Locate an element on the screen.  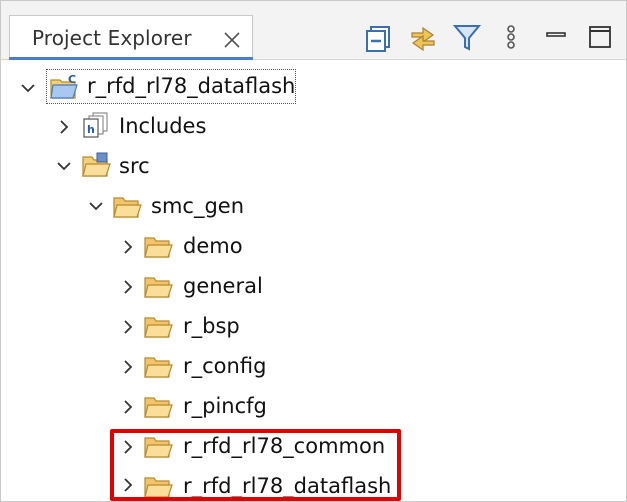
tree-item-label: general is located at coordinates (223, 286).